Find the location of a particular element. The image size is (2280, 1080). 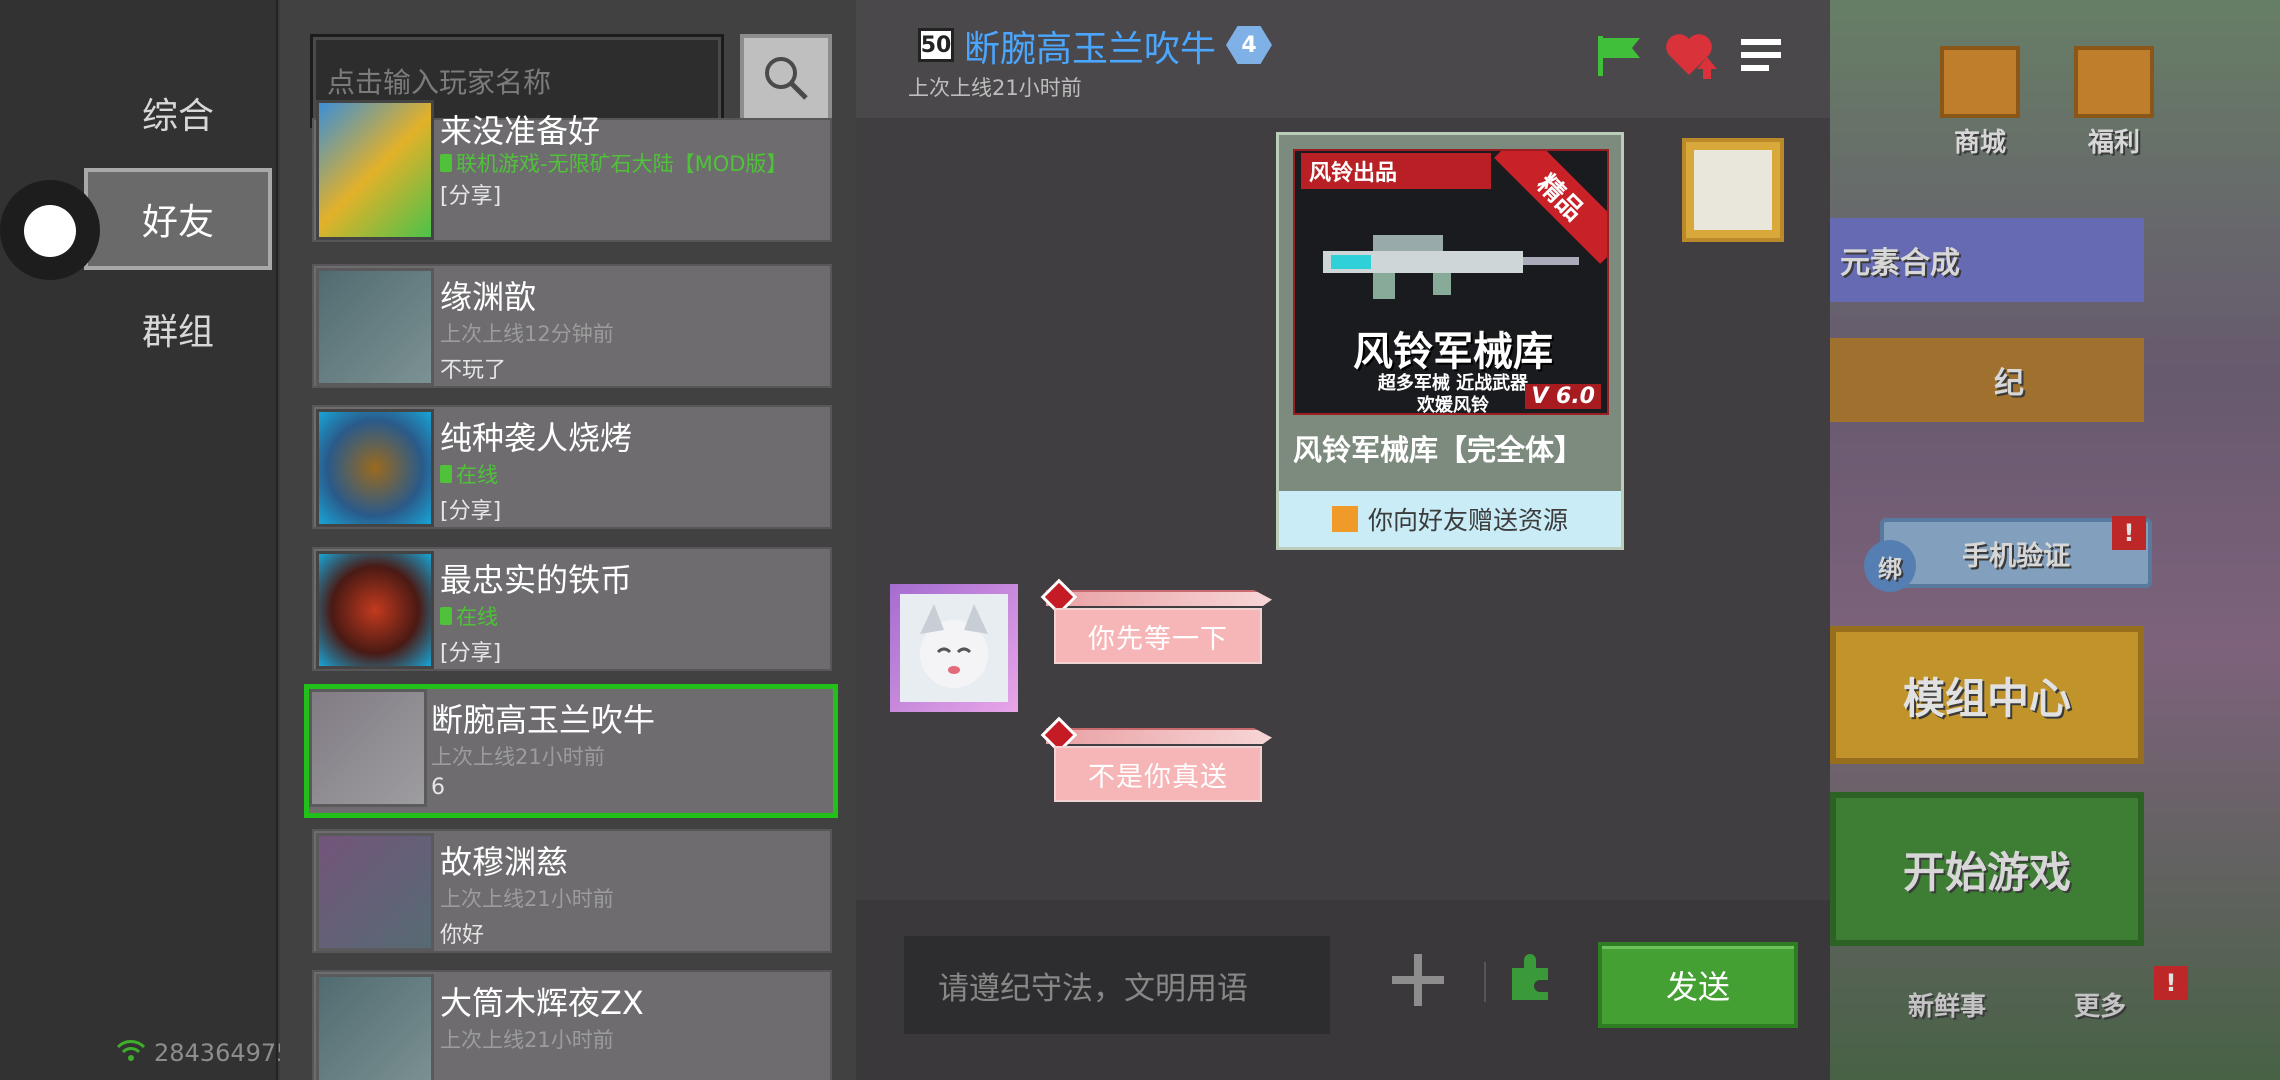

friend-list-item: 故穆渊慈 上次上线21小时前 你好 is located at coordinates (572, 891).